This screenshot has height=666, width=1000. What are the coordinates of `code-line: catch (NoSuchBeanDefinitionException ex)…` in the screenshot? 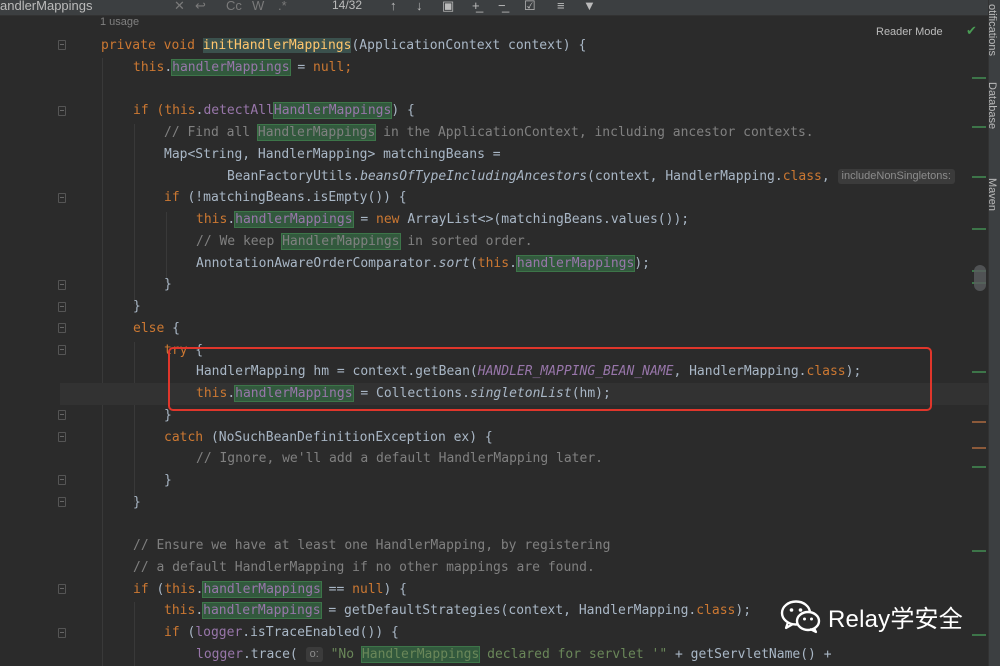 It's located at (328, 437).